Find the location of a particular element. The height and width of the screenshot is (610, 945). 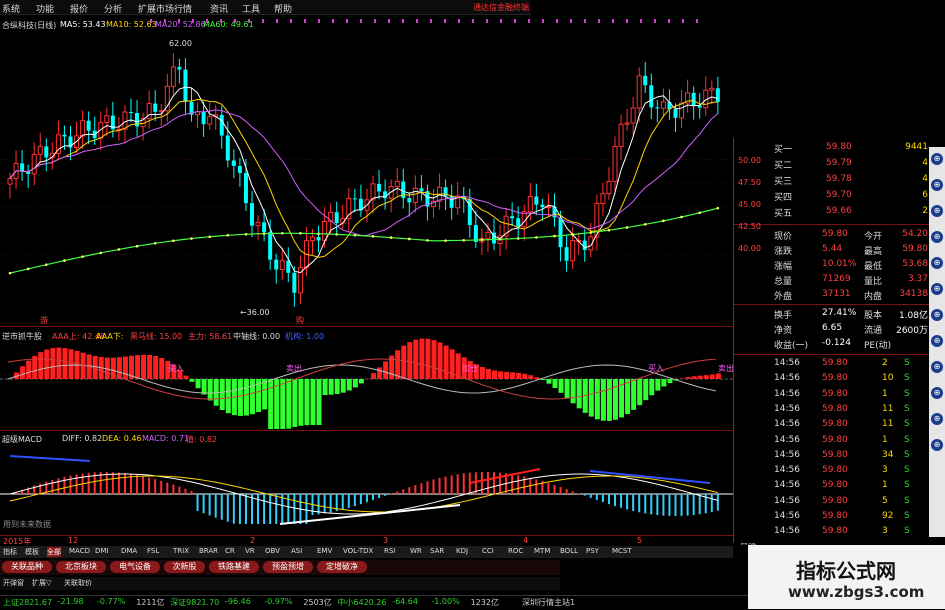

indicator-tab: ASI is located at coordinates (296, 551).